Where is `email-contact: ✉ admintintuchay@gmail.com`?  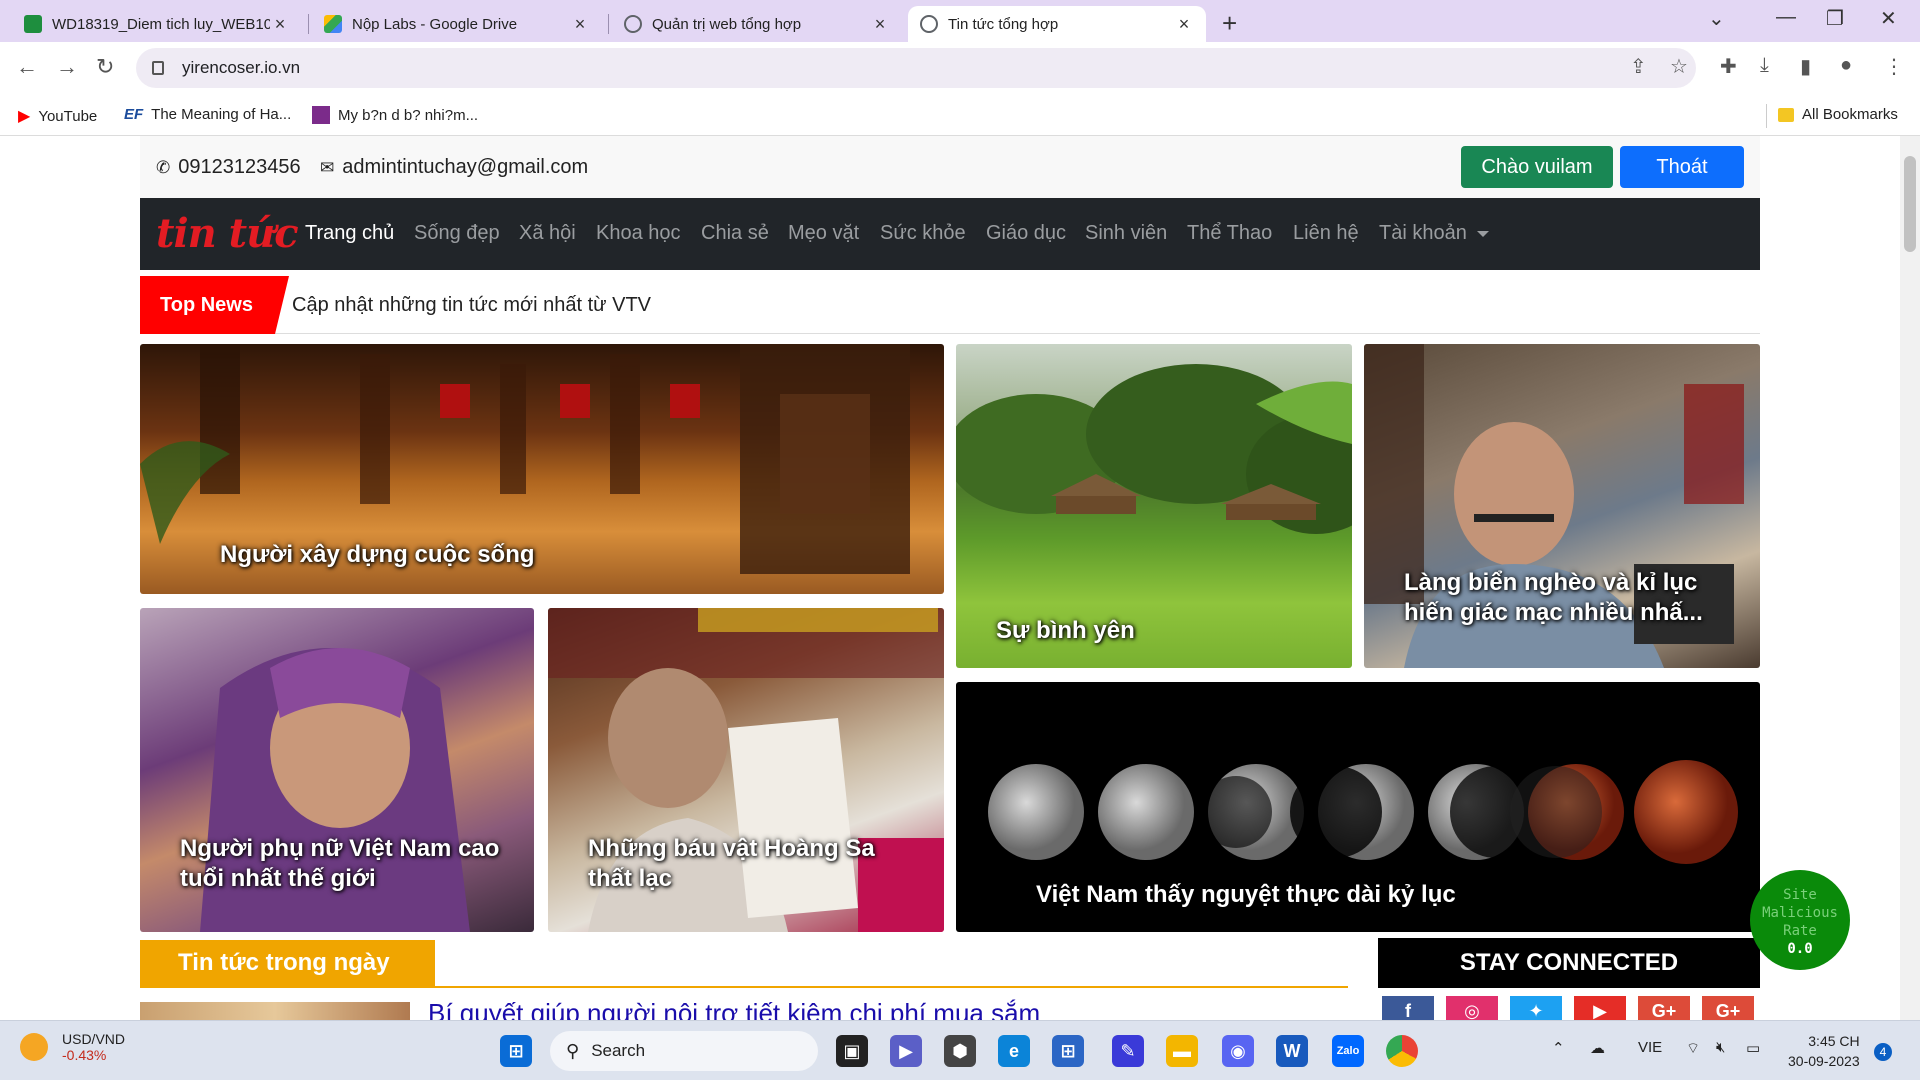
email-contact: ✉ admintintuchay@gmail.com is located at coordinates (454, 167).